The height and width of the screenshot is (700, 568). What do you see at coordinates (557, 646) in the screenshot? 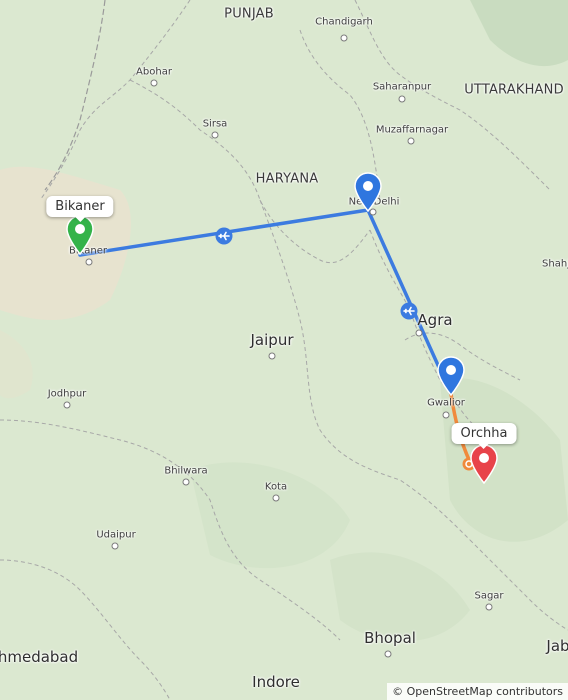
I see `city-label-jab: Jab` at bounding box center [557, 646].